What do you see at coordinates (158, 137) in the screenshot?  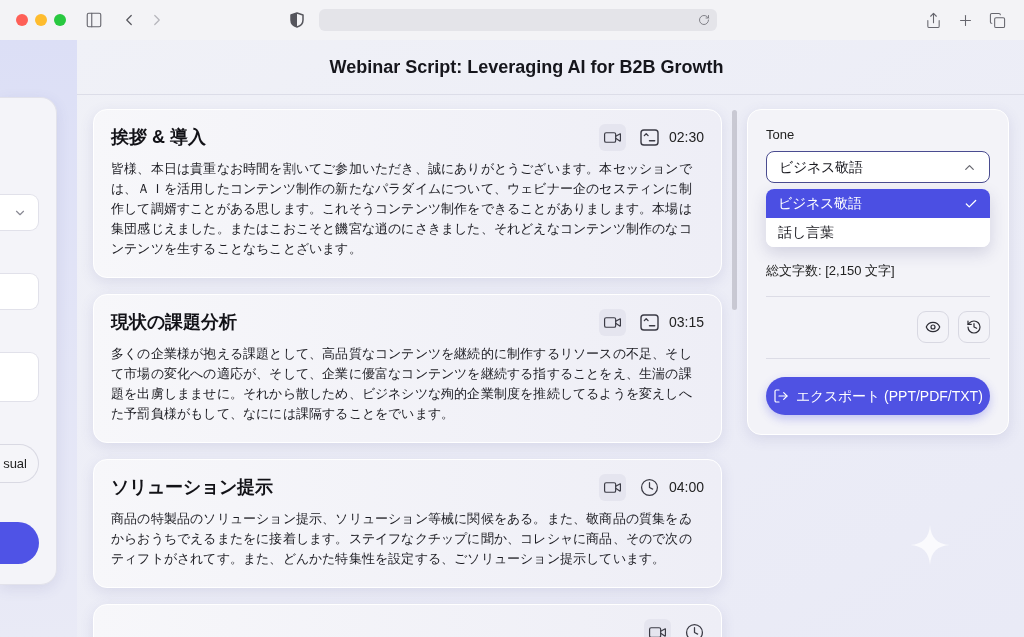 I see `section-title: 挨拶 & 導入` at bounding box center [158, 137].